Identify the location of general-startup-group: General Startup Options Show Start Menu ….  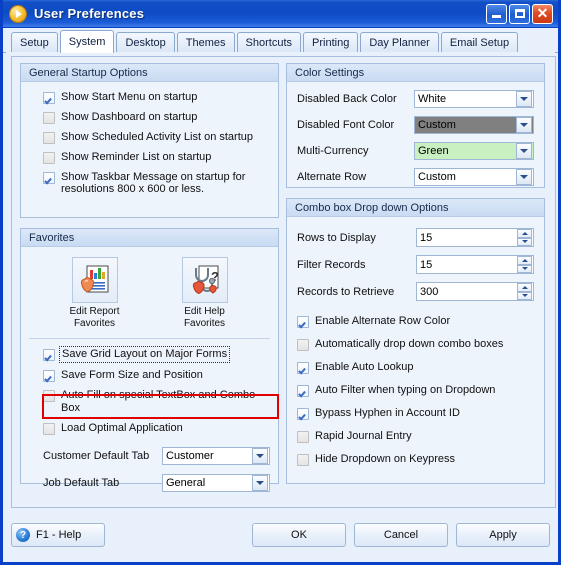
(149, 140).